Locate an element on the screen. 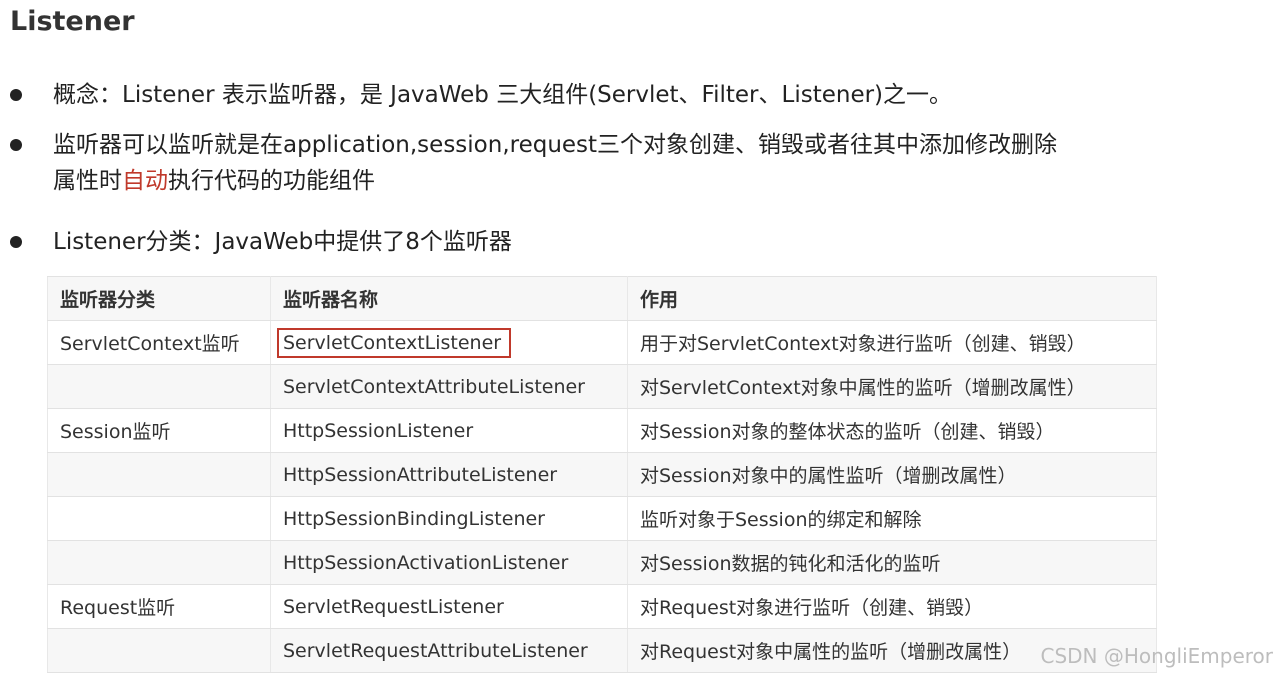  cell-name: ServletRequestListener is located at coordinates (449, 606).